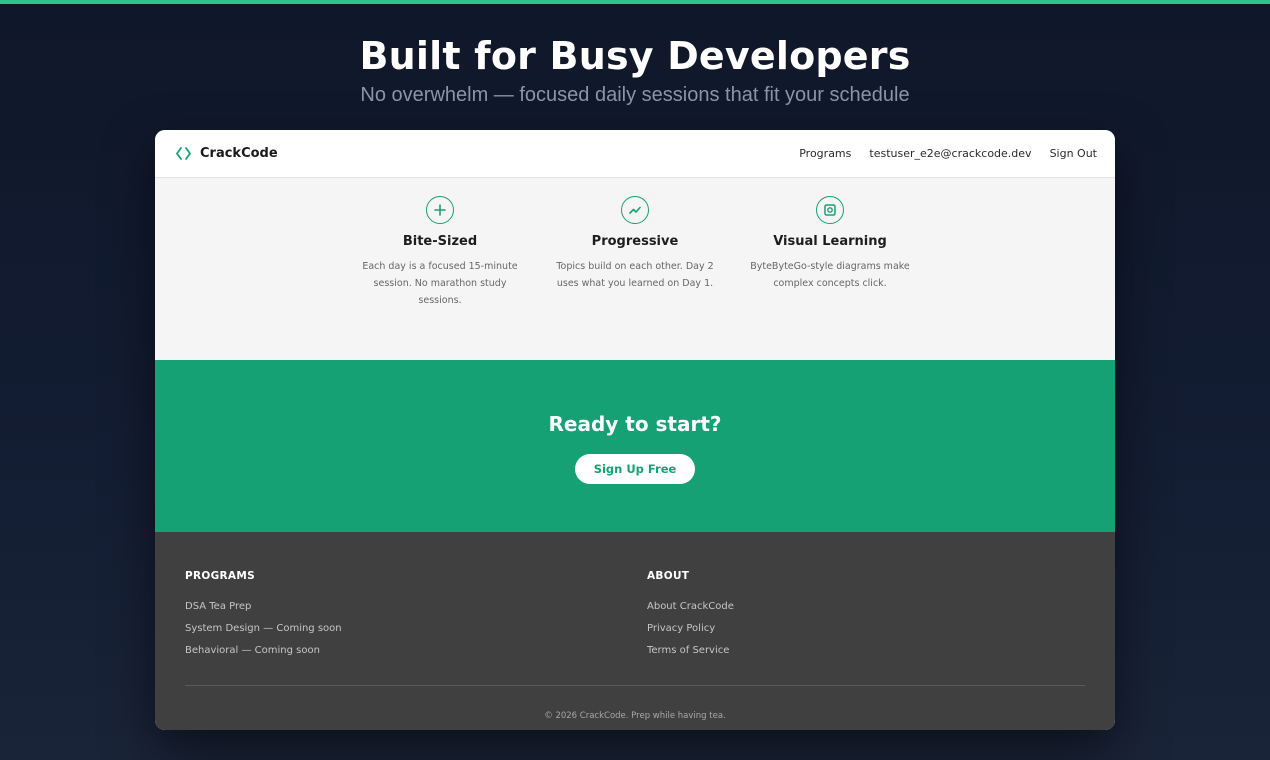 Image resolution: width=1270 pixels, height=760 pixels. What do you see at coordinates (830, 210) in the screenshot?
I see `diagram-icon` at bounding box center [830, 210].